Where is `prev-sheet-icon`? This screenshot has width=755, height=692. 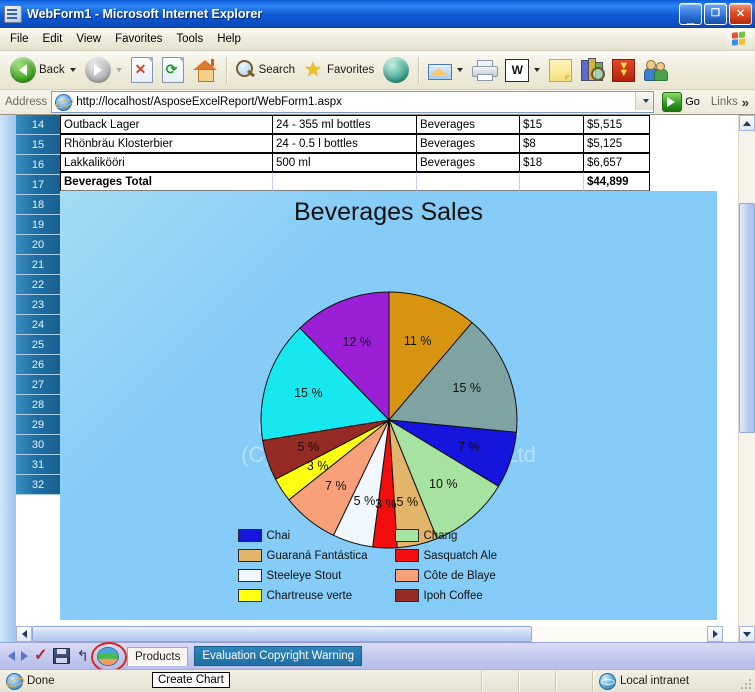
prev-sheet-icon is located at coordinates (11, 656).